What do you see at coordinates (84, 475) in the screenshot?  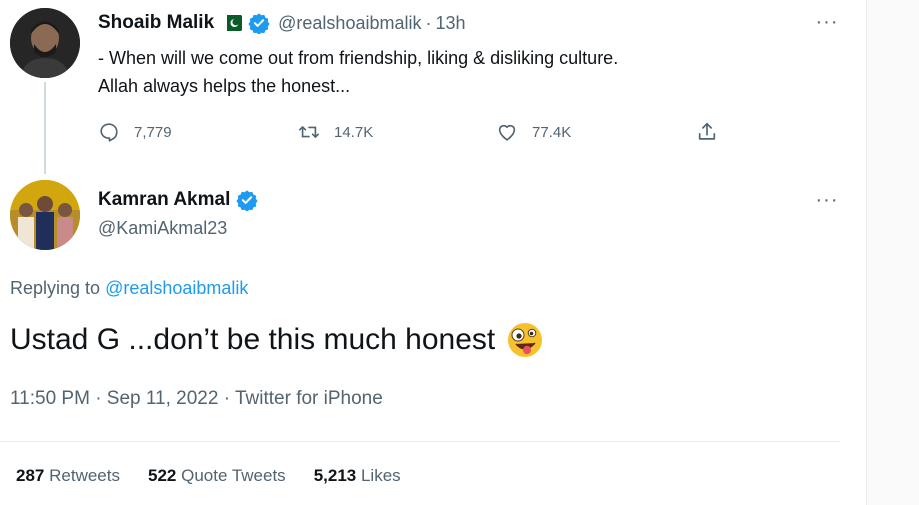 I see `retweets-label: Retweets` at bounding box center [84, 475].